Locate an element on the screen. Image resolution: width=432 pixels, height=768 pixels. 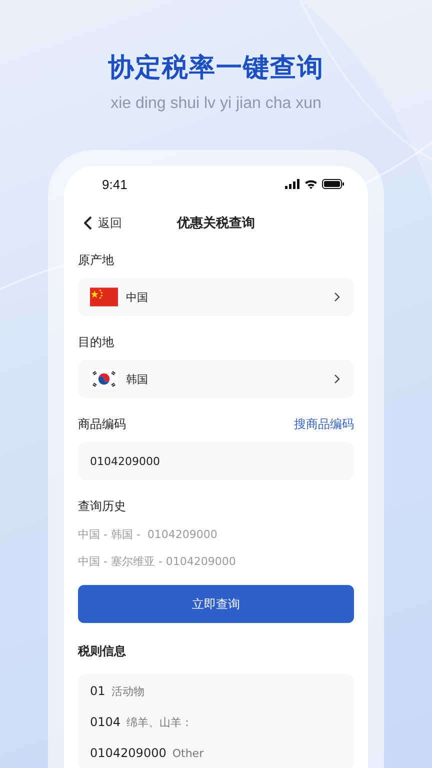
page-title: 优惠关税查询 is located at coordinates (216, 223).